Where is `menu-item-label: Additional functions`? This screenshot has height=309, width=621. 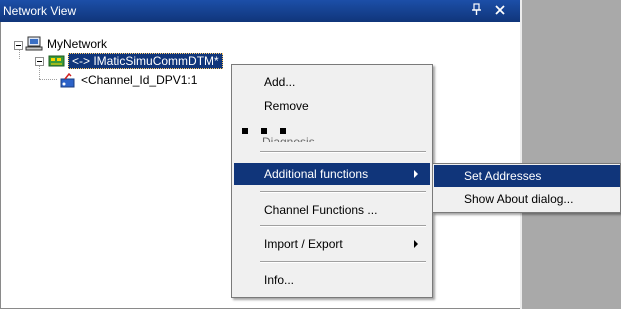
menu-item-label: Additional functions is located at coordinates (316, 174).